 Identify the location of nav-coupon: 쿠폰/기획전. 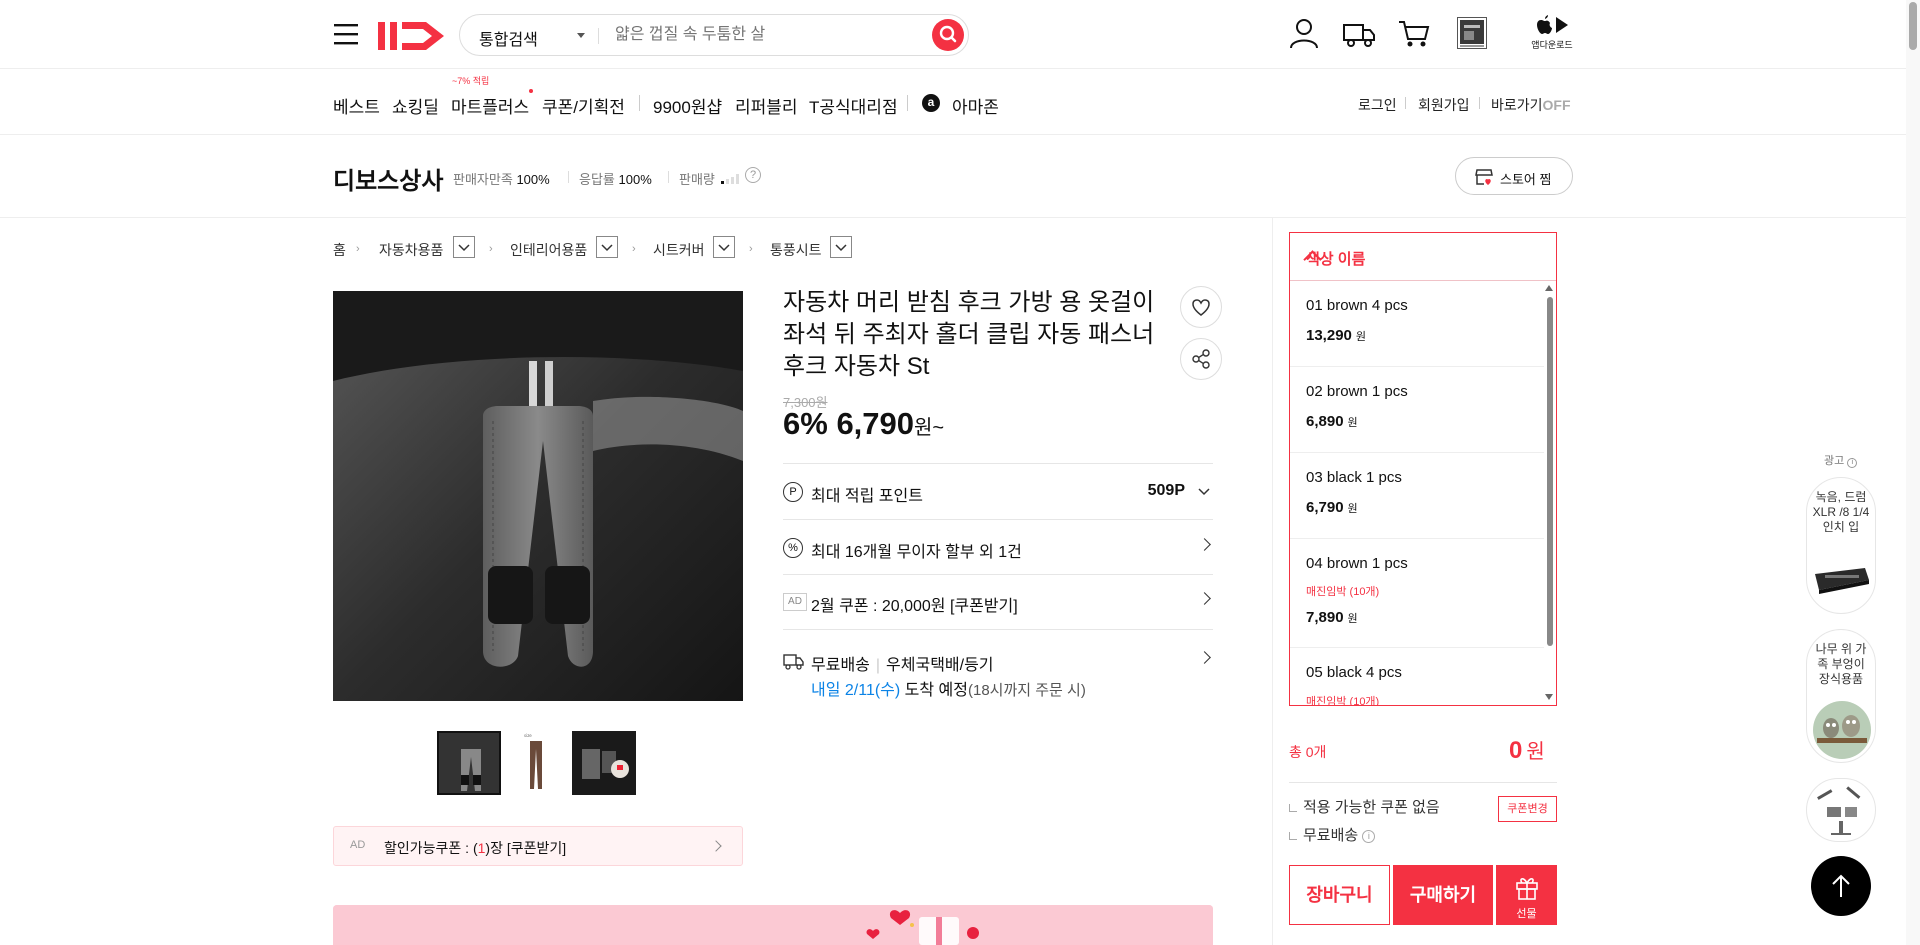
(583, 105).